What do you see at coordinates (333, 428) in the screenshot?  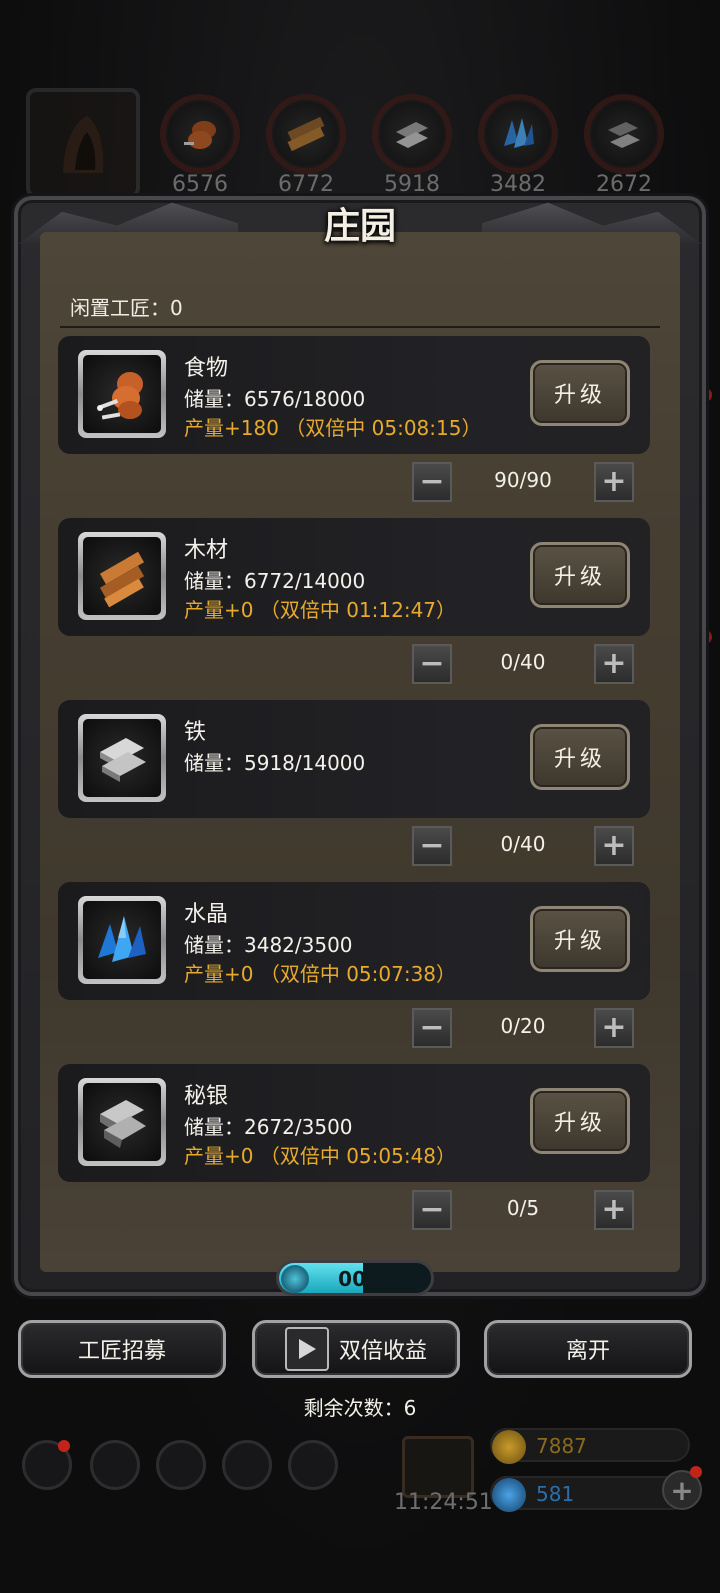 I see `resource-production: 产量+180 （双倍中 05:08:15）` at bounding box center [333, 428].